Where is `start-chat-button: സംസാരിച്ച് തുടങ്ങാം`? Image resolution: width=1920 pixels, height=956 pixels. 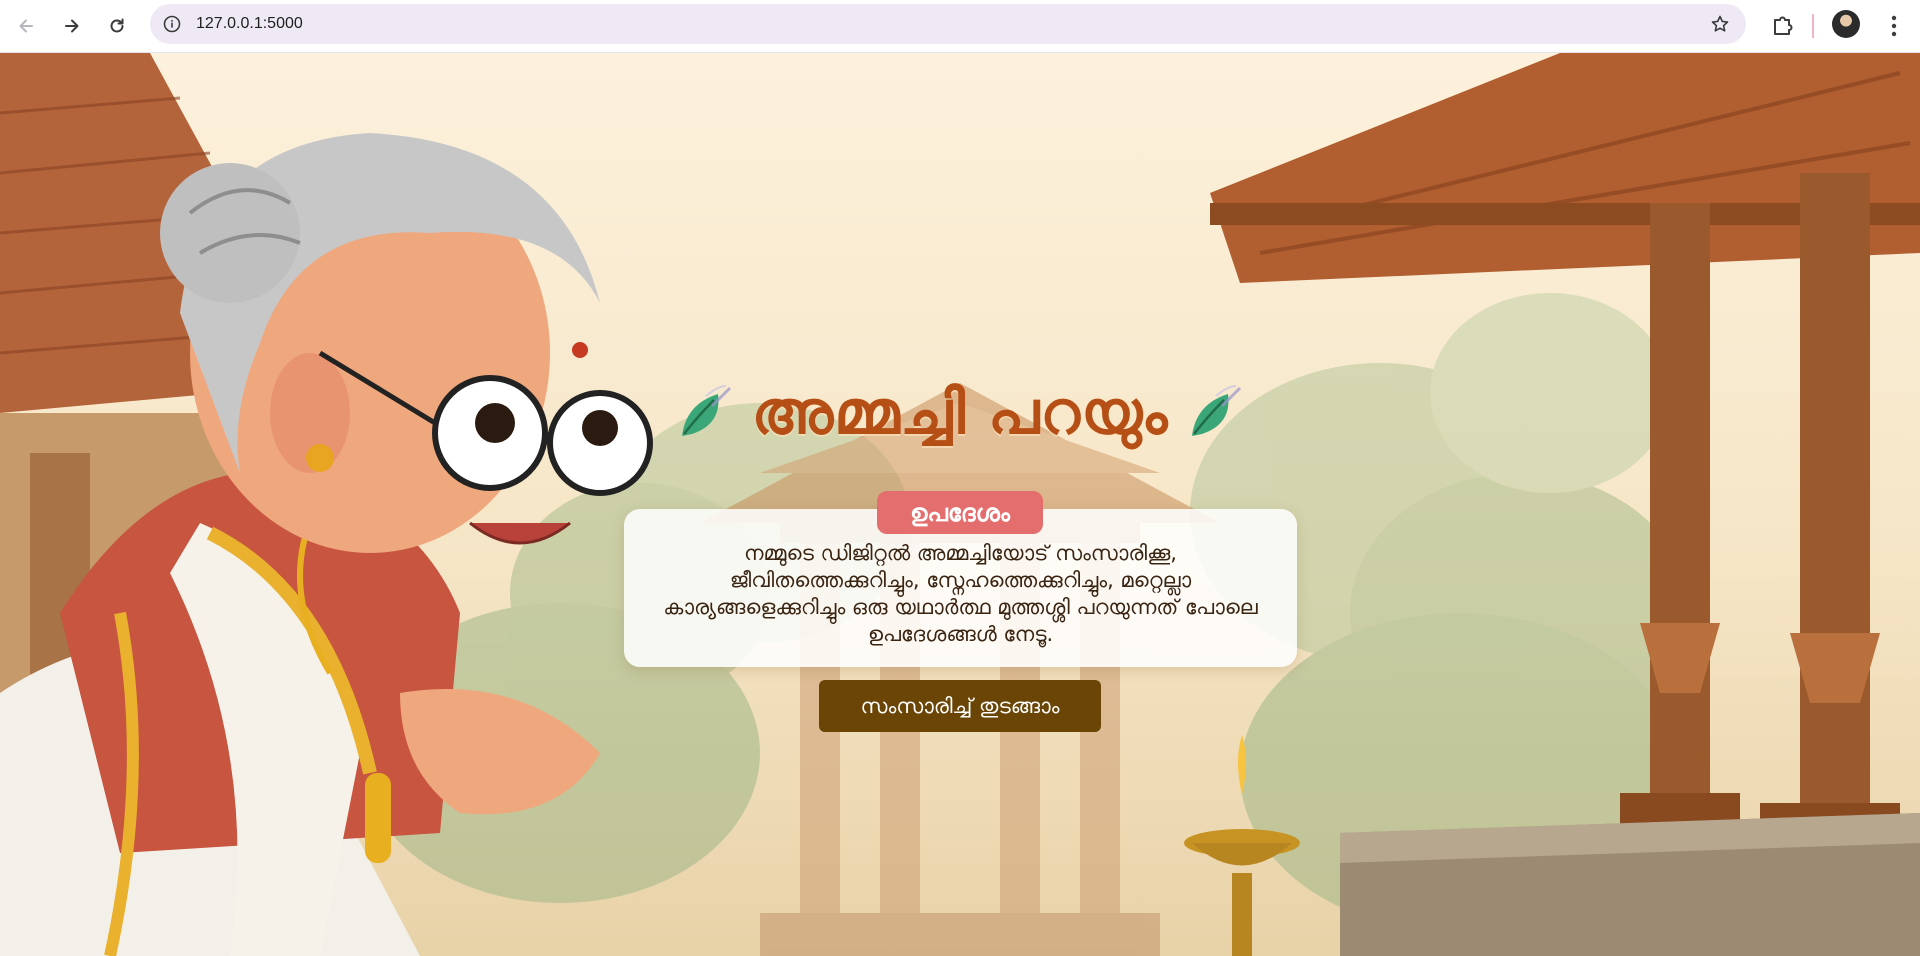
start-chat-button: സംസാരിച്ച് തുടങ്ങാം is located at coordinates (960, 706).